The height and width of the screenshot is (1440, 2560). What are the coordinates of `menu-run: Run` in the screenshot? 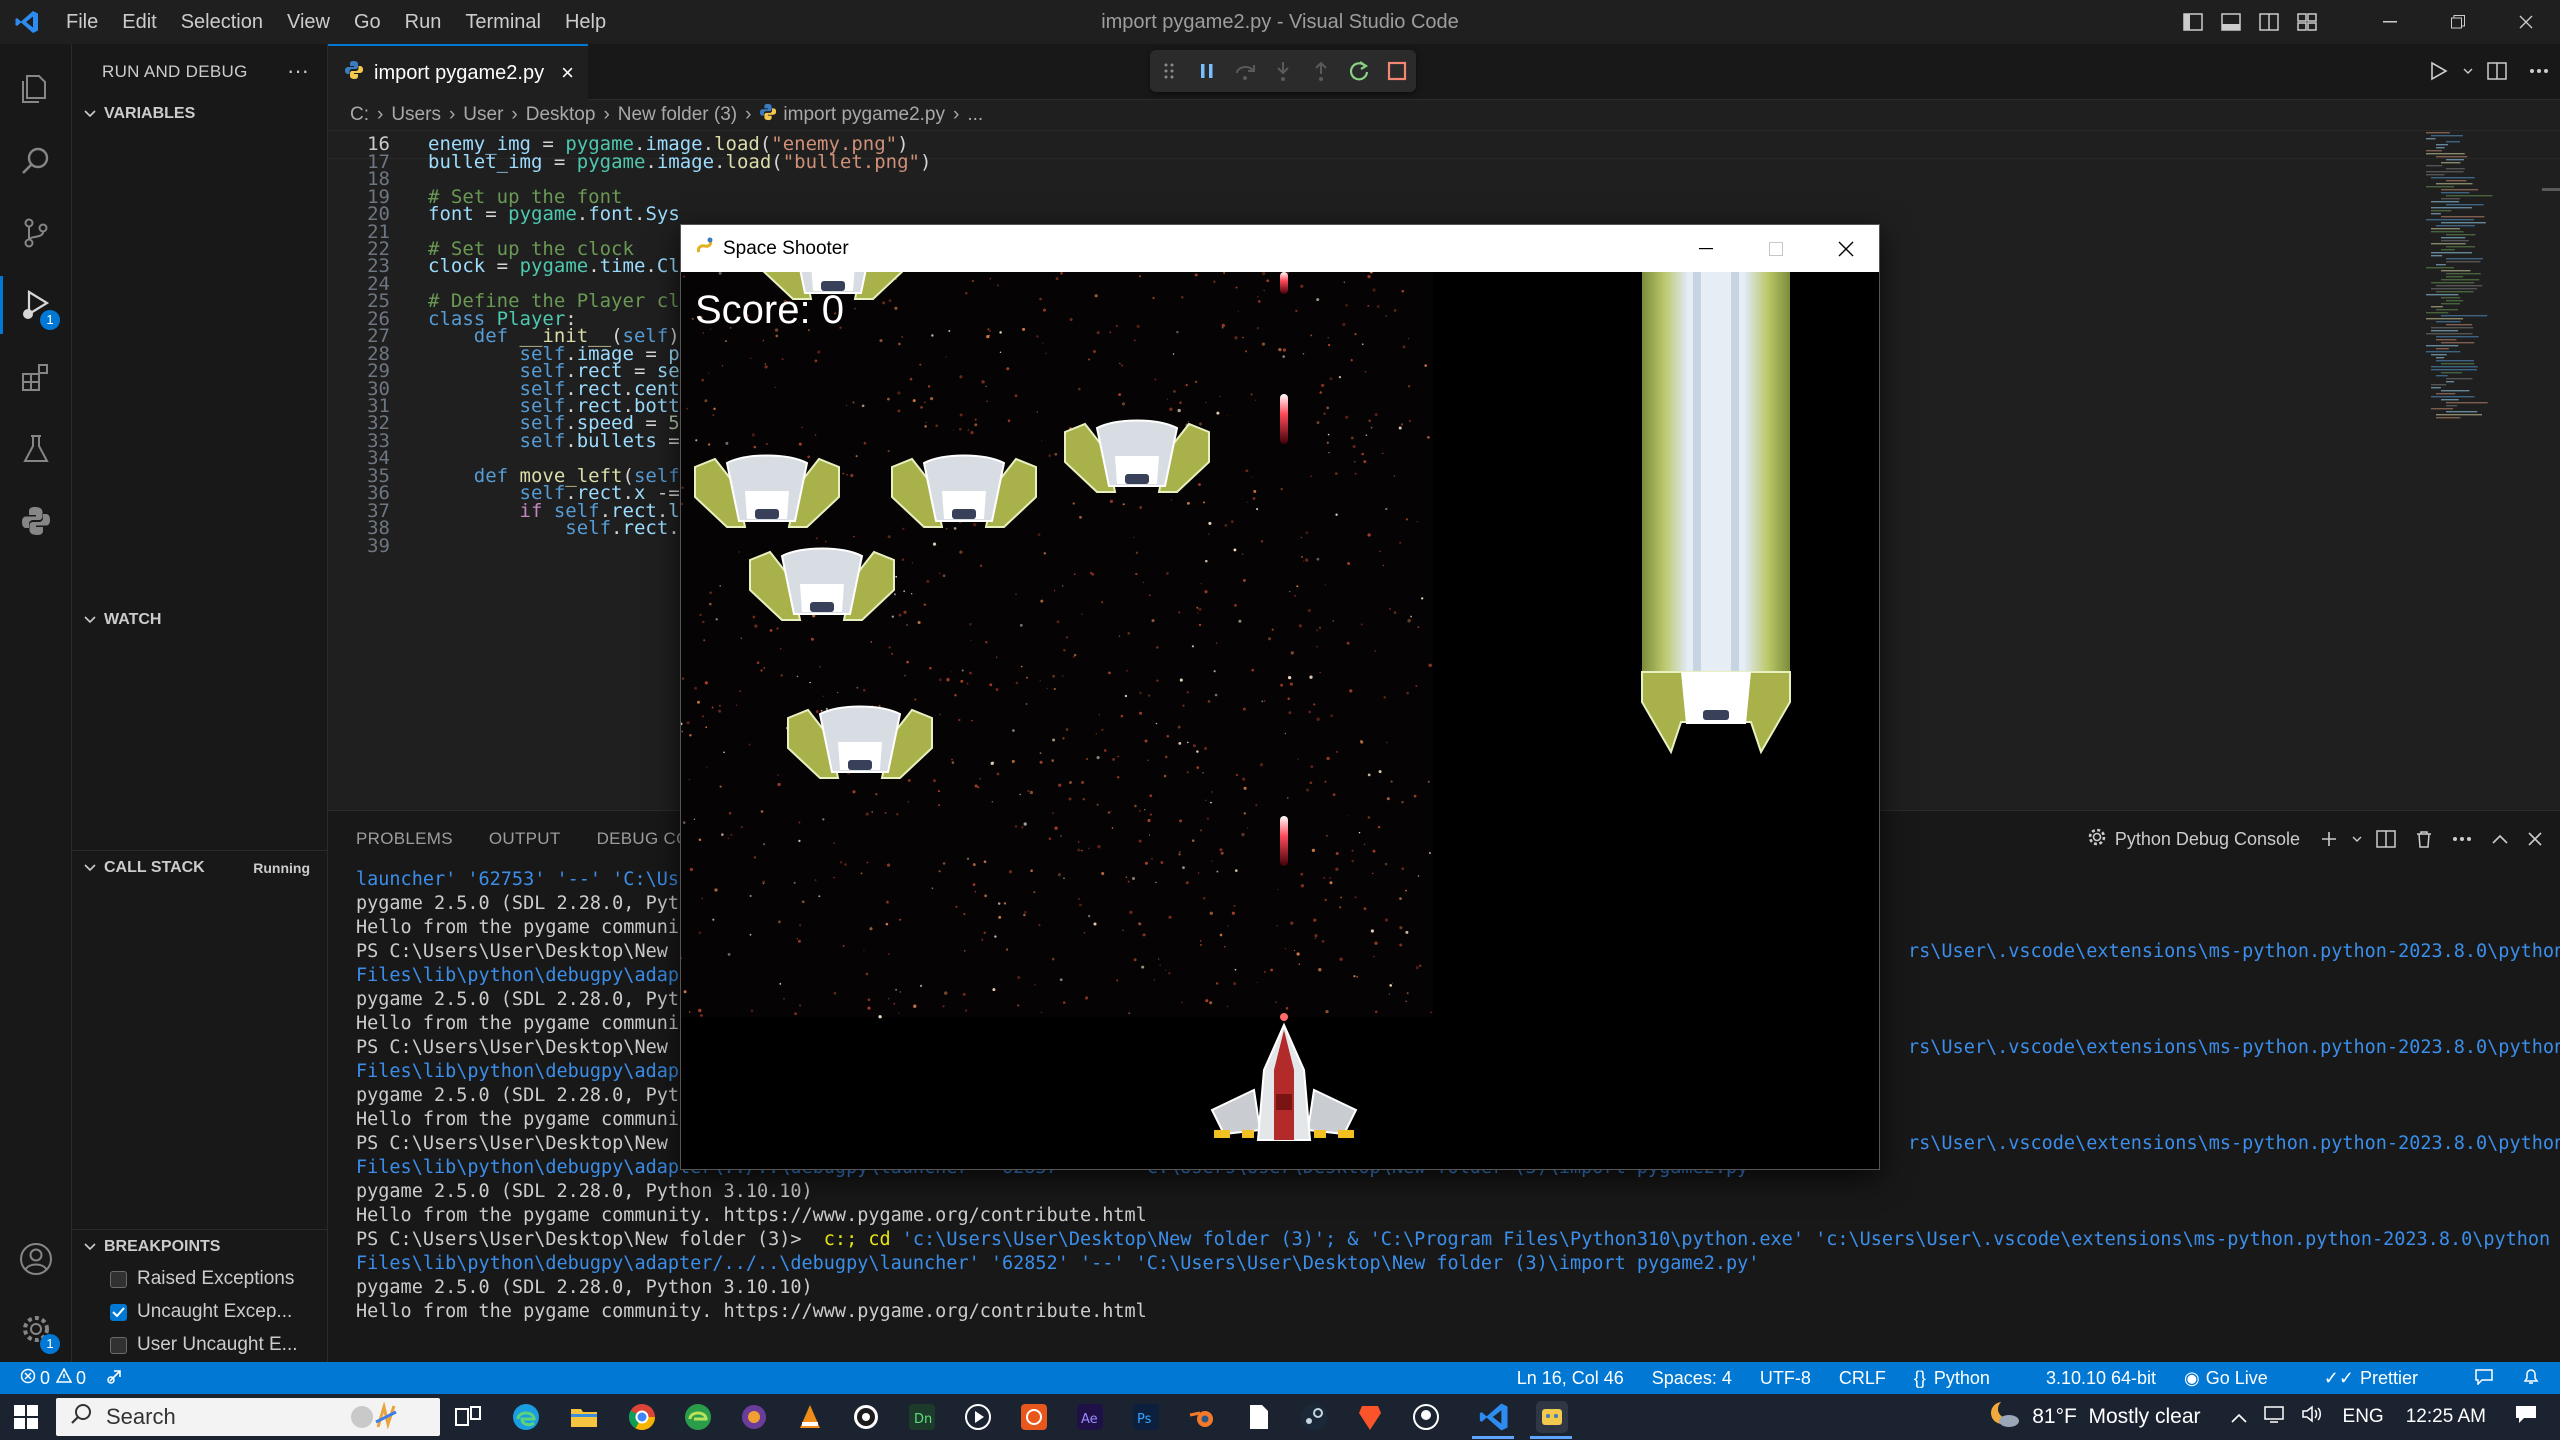 It's located at (423, 22).